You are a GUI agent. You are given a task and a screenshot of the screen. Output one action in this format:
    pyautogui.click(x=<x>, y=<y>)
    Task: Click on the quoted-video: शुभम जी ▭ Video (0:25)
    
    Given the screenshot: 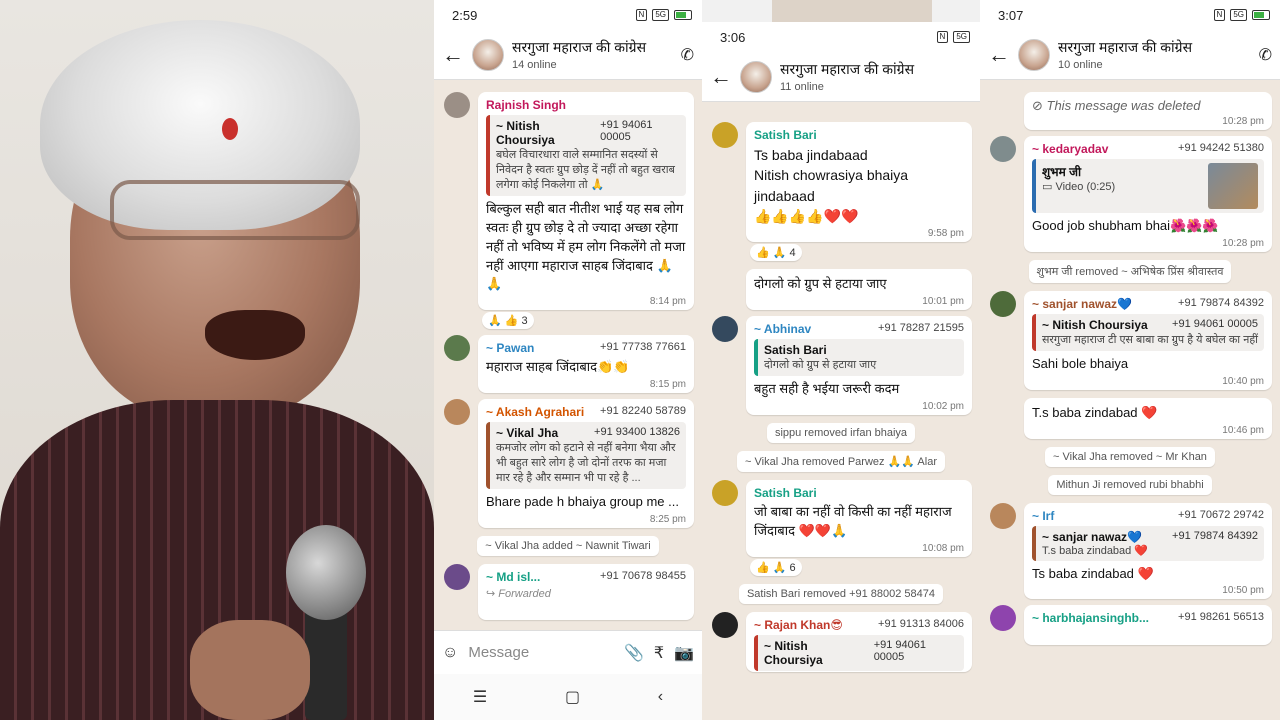 What is the action you would take?
    pyautogui.click(x=1148, y=186)
    